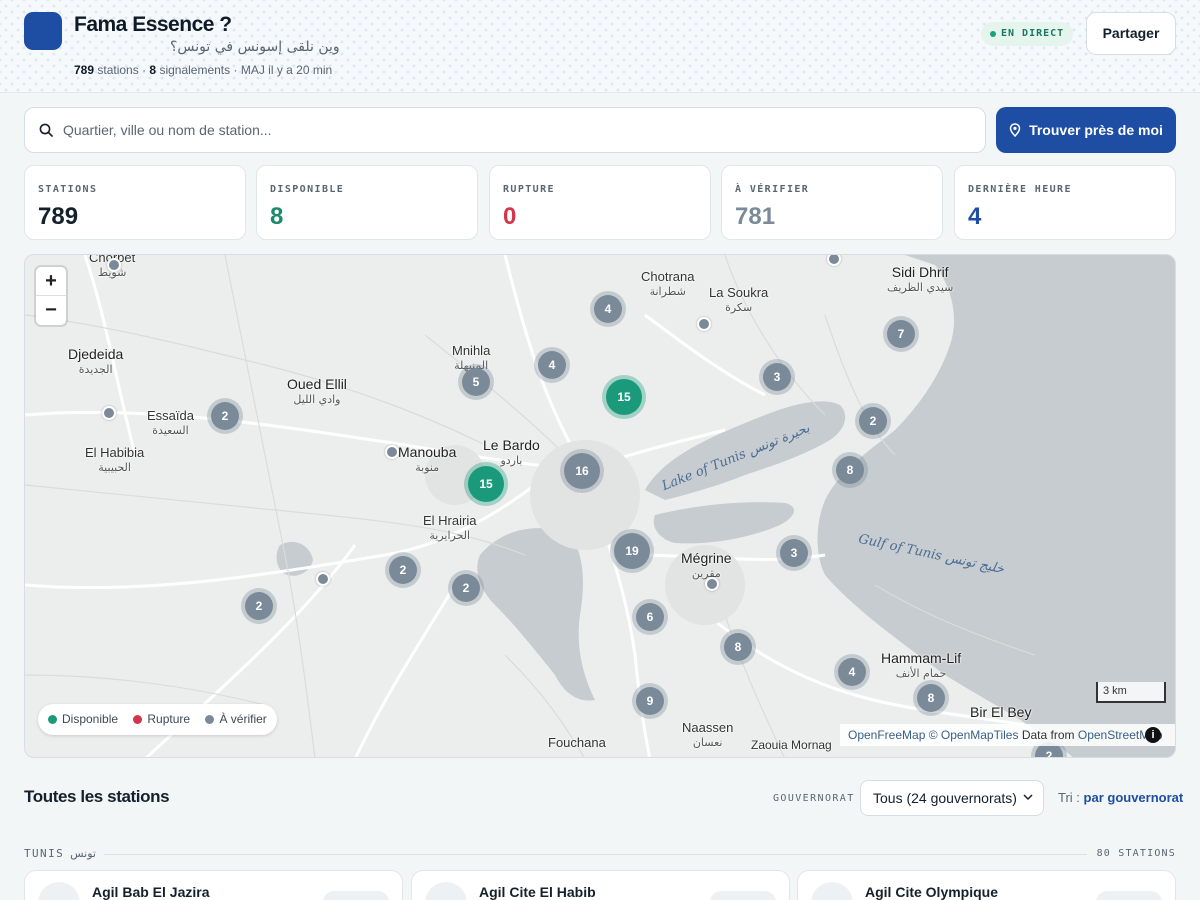  Describe the element at coordinates (920, 287) in the screenshot. I see `place-name-ar: سيدي الظريف` at that location.